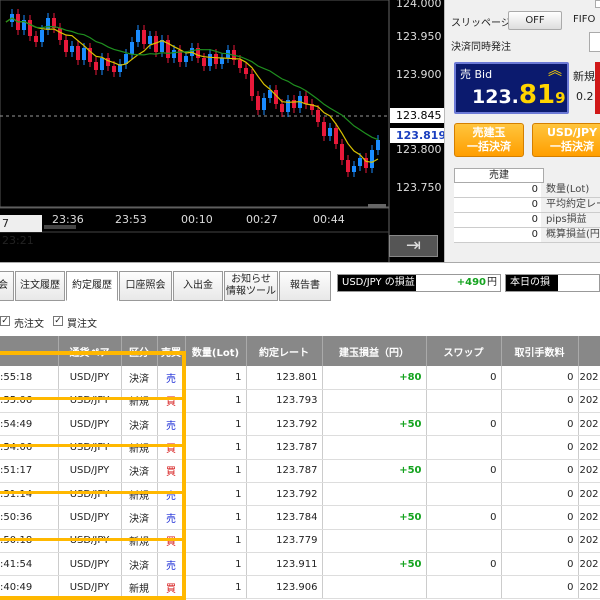 This screenshot has width=600, height=600. Describe the element at coordinates (29, 324) in the screenshot. I see `sell-order-label: 売注文` at that location.